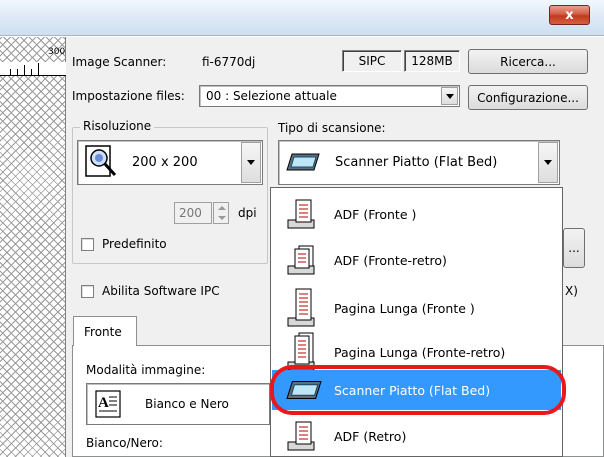  I want to click on list-item: ADF (Retro), so click(416, 436).